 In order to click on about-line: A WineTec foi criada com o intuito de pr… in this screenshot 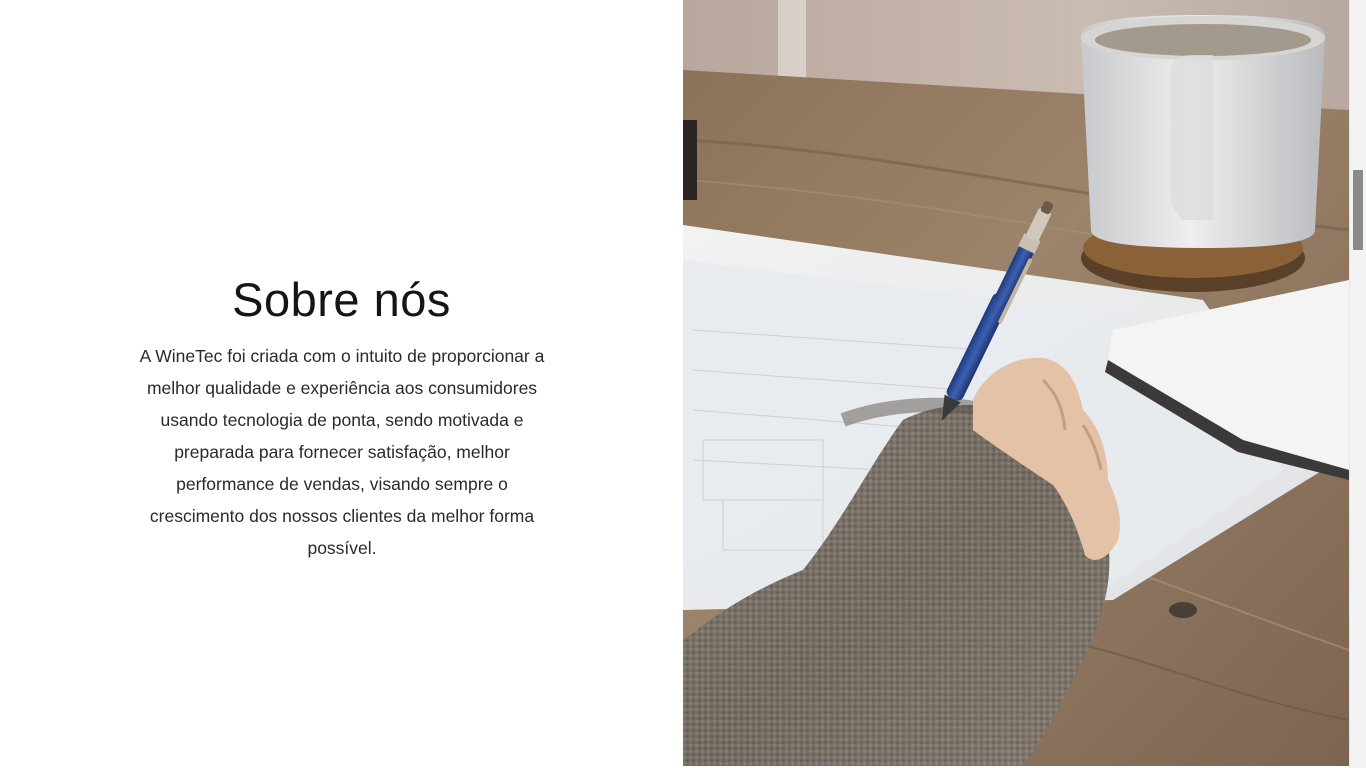, I will do `click(342, 356)`.